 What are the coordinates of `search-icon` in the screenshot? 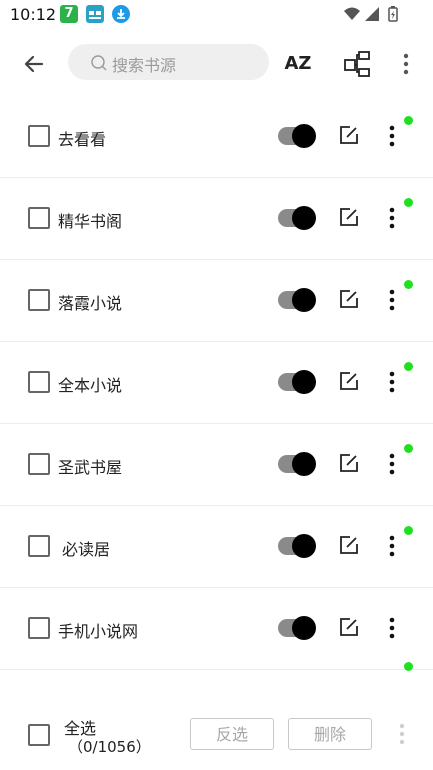 It's located at (99, 65).